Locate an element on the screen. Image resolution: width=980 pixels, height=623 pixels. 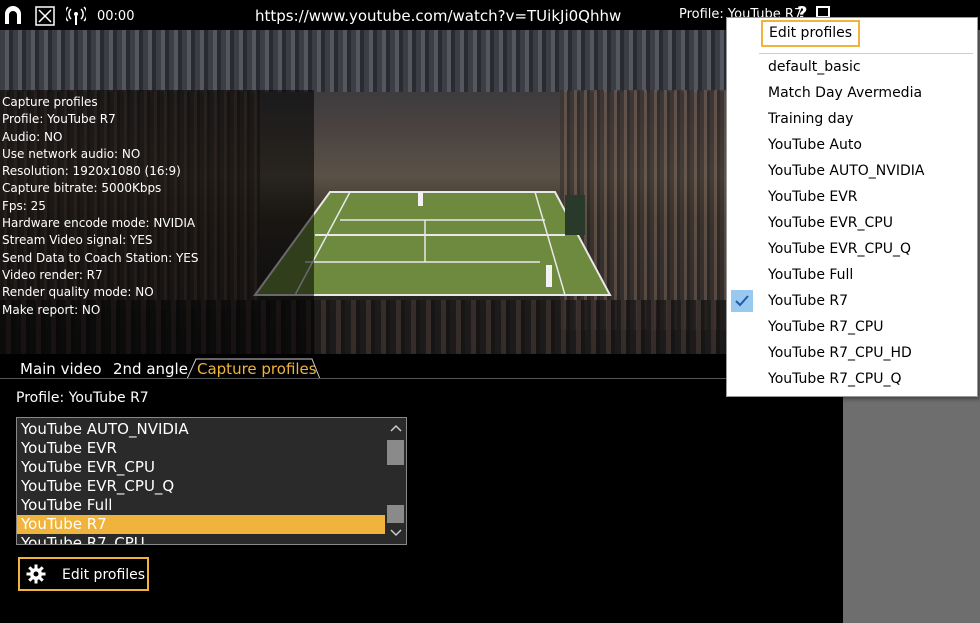
menu-item-youtube-auto: YouTube Auto is located at coordinates (852, 145).